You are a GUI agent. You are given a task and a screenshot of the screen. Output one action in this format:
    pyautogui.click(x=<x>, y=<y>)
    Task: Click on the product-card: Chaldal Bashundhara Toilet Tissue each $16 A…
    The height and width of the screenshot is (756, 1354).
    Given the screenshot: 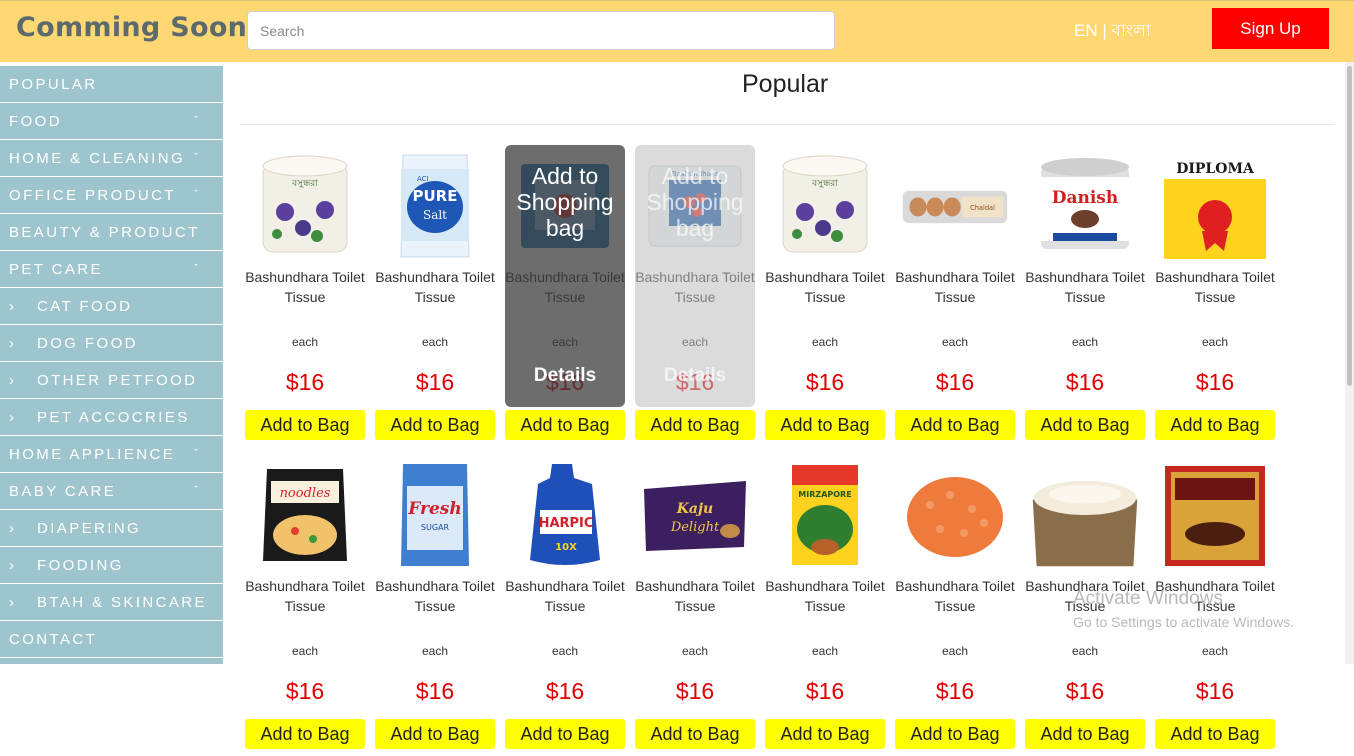 What is the action you would take?
    pyautogui.click(x=955, y=297)
    